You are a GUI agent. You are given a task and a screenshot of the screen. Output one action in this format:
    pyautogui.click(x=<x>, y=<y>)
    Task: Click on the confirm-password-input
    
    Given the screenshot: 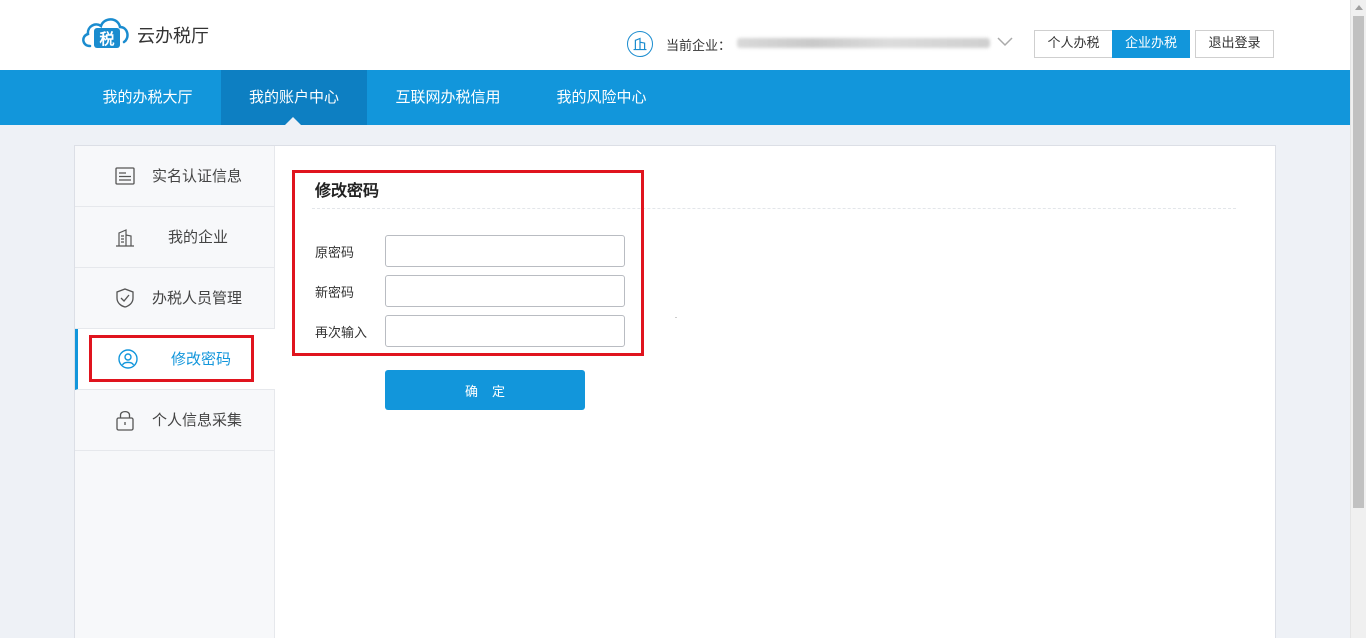 What is the action you would take?
    pyautogui.click(x=505, y=331)
    